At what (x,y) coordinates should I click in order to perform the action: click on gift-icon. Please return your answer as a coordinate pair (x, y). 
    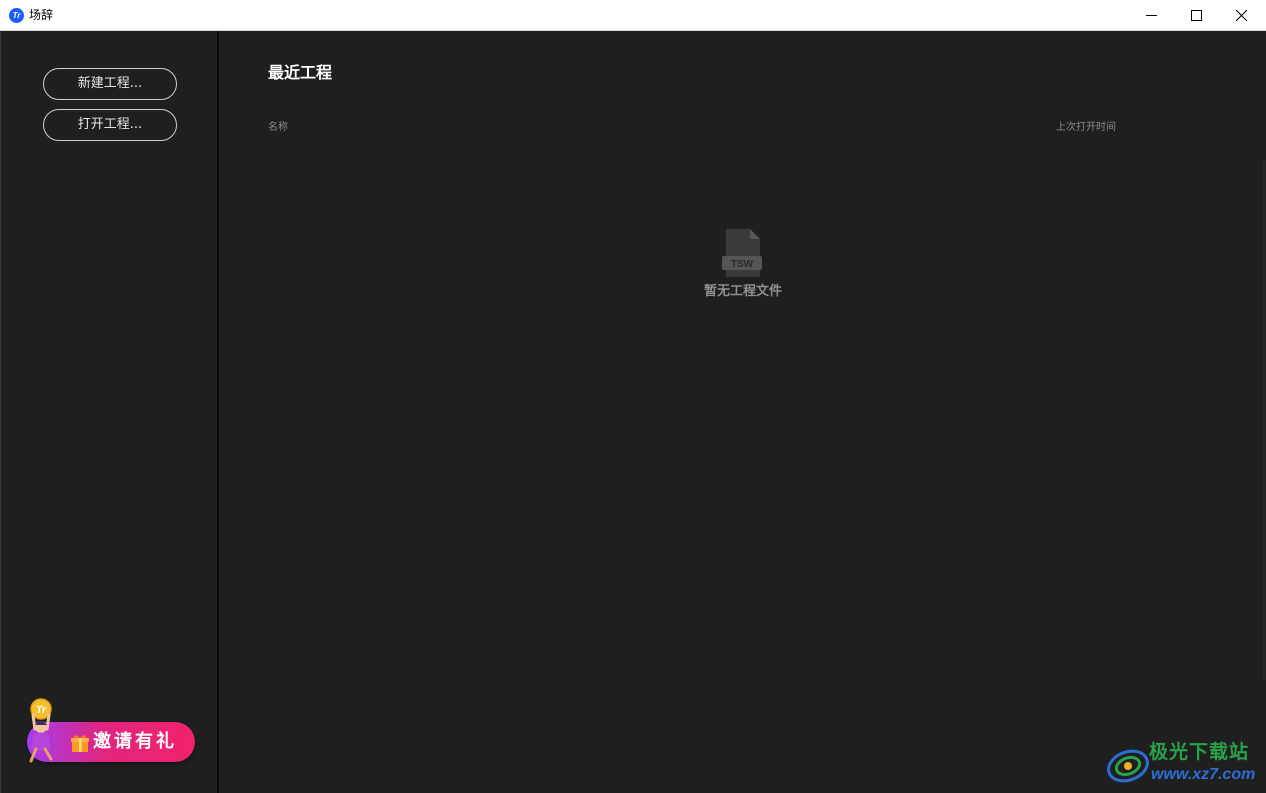
    Looking at the image, I should click on (80, 743).